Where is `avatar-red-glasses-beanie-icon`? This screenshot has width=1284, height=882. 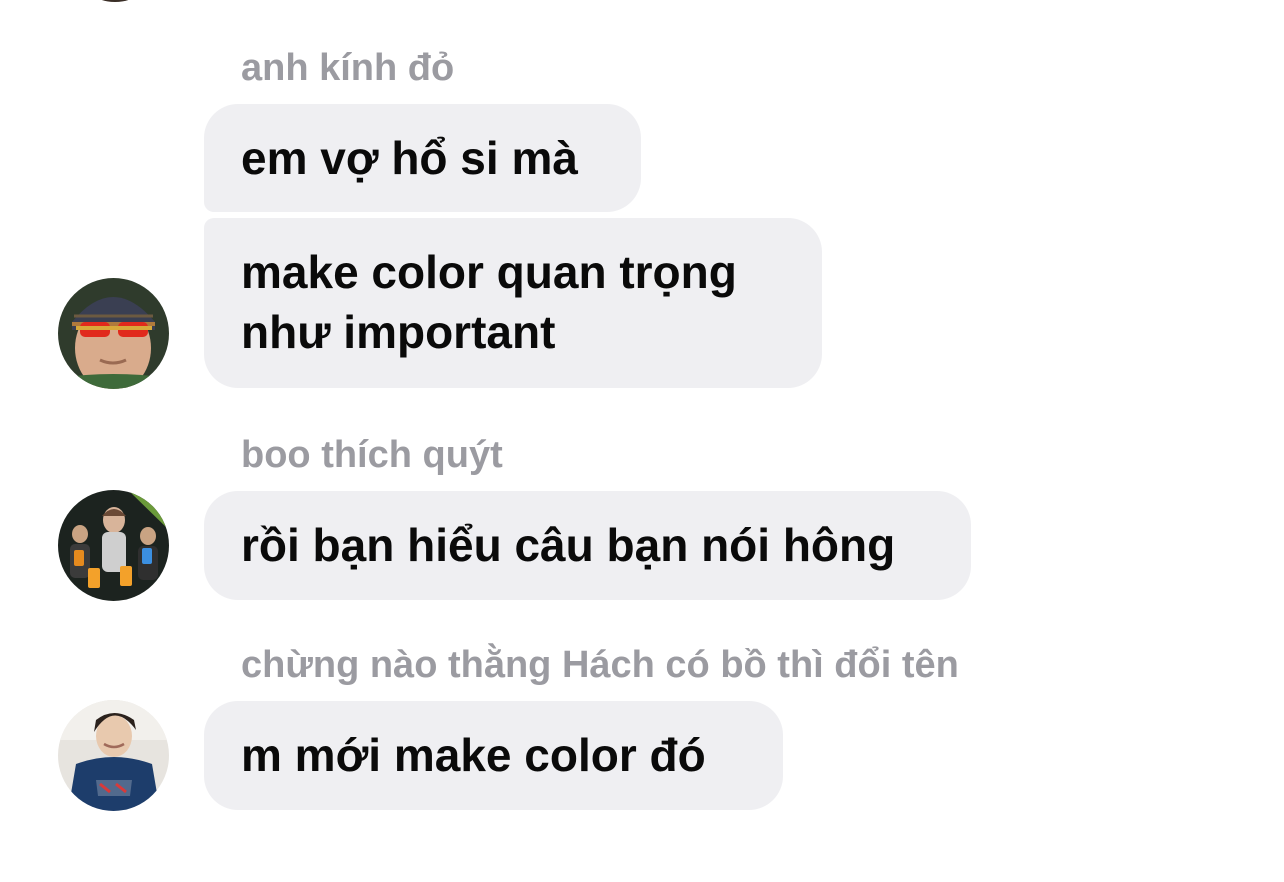
avatar-red-glasses-beanie-icon is located at coordinates (113, 333).